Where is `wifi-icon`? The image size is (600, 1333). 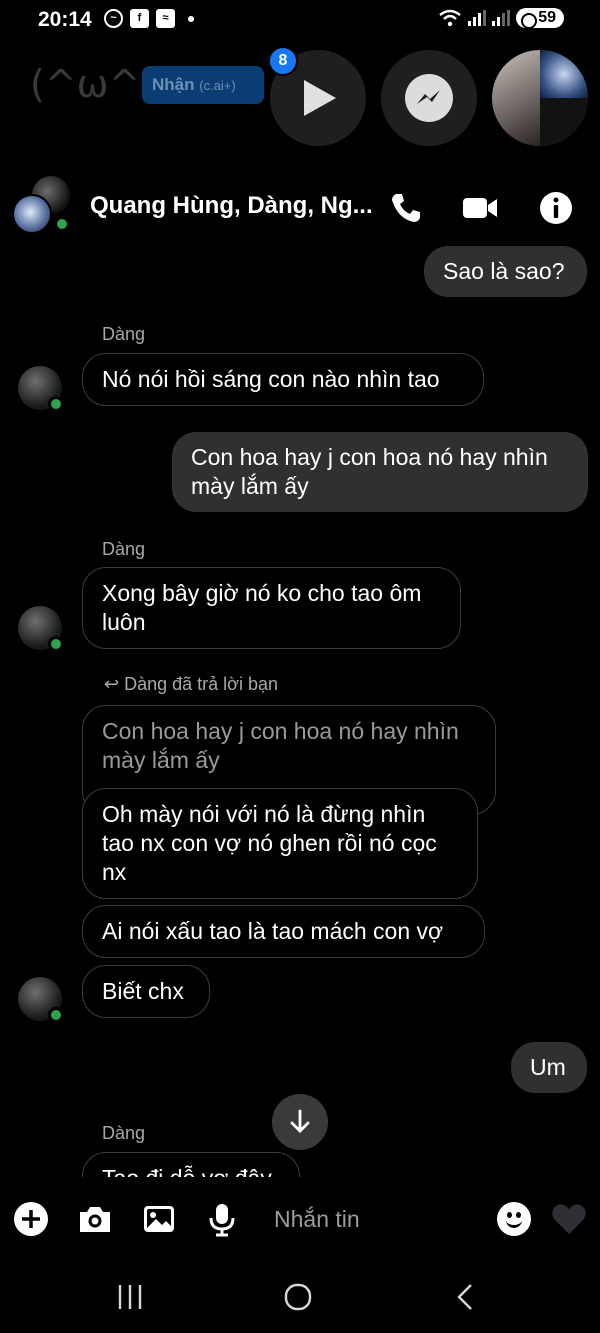 wifi-icon is located at coordinates (450, 18).